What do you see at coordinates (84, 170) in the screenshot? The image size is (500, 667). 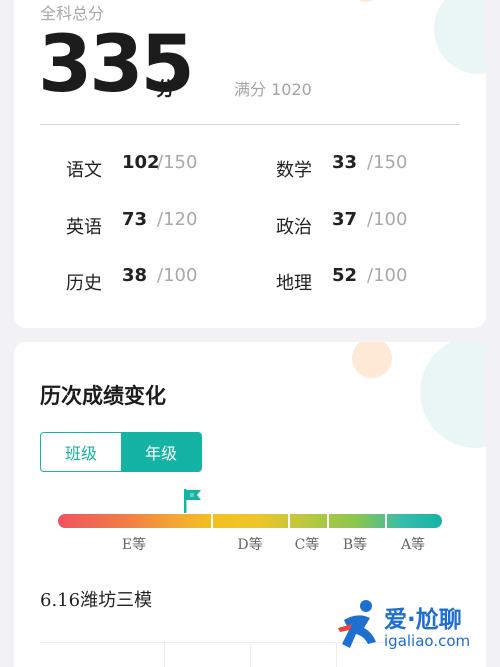 I see `subject-name: 语文` at bounding box center [84, 170].